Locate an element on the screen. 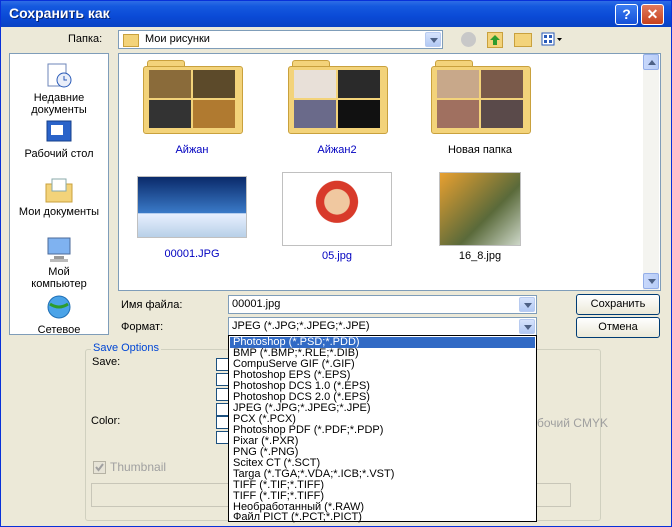  color-label: Color: is located at coordinates (106, 421).